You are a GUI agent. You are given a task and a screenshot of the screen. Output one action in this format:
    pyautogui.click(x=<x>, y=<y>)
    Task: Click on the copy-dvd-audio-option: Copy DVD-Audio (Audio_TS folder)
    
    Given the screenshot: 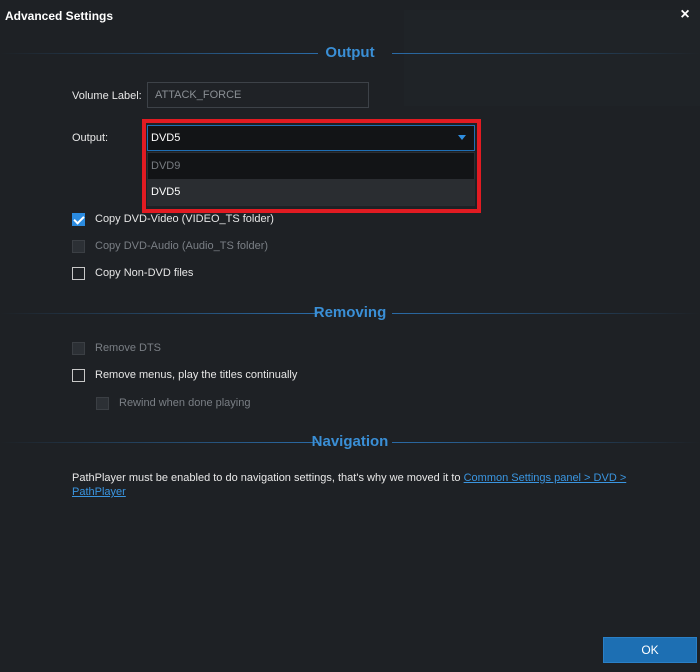 What is the action you would take?
    pyautogui.click(x=202, y=247)
    